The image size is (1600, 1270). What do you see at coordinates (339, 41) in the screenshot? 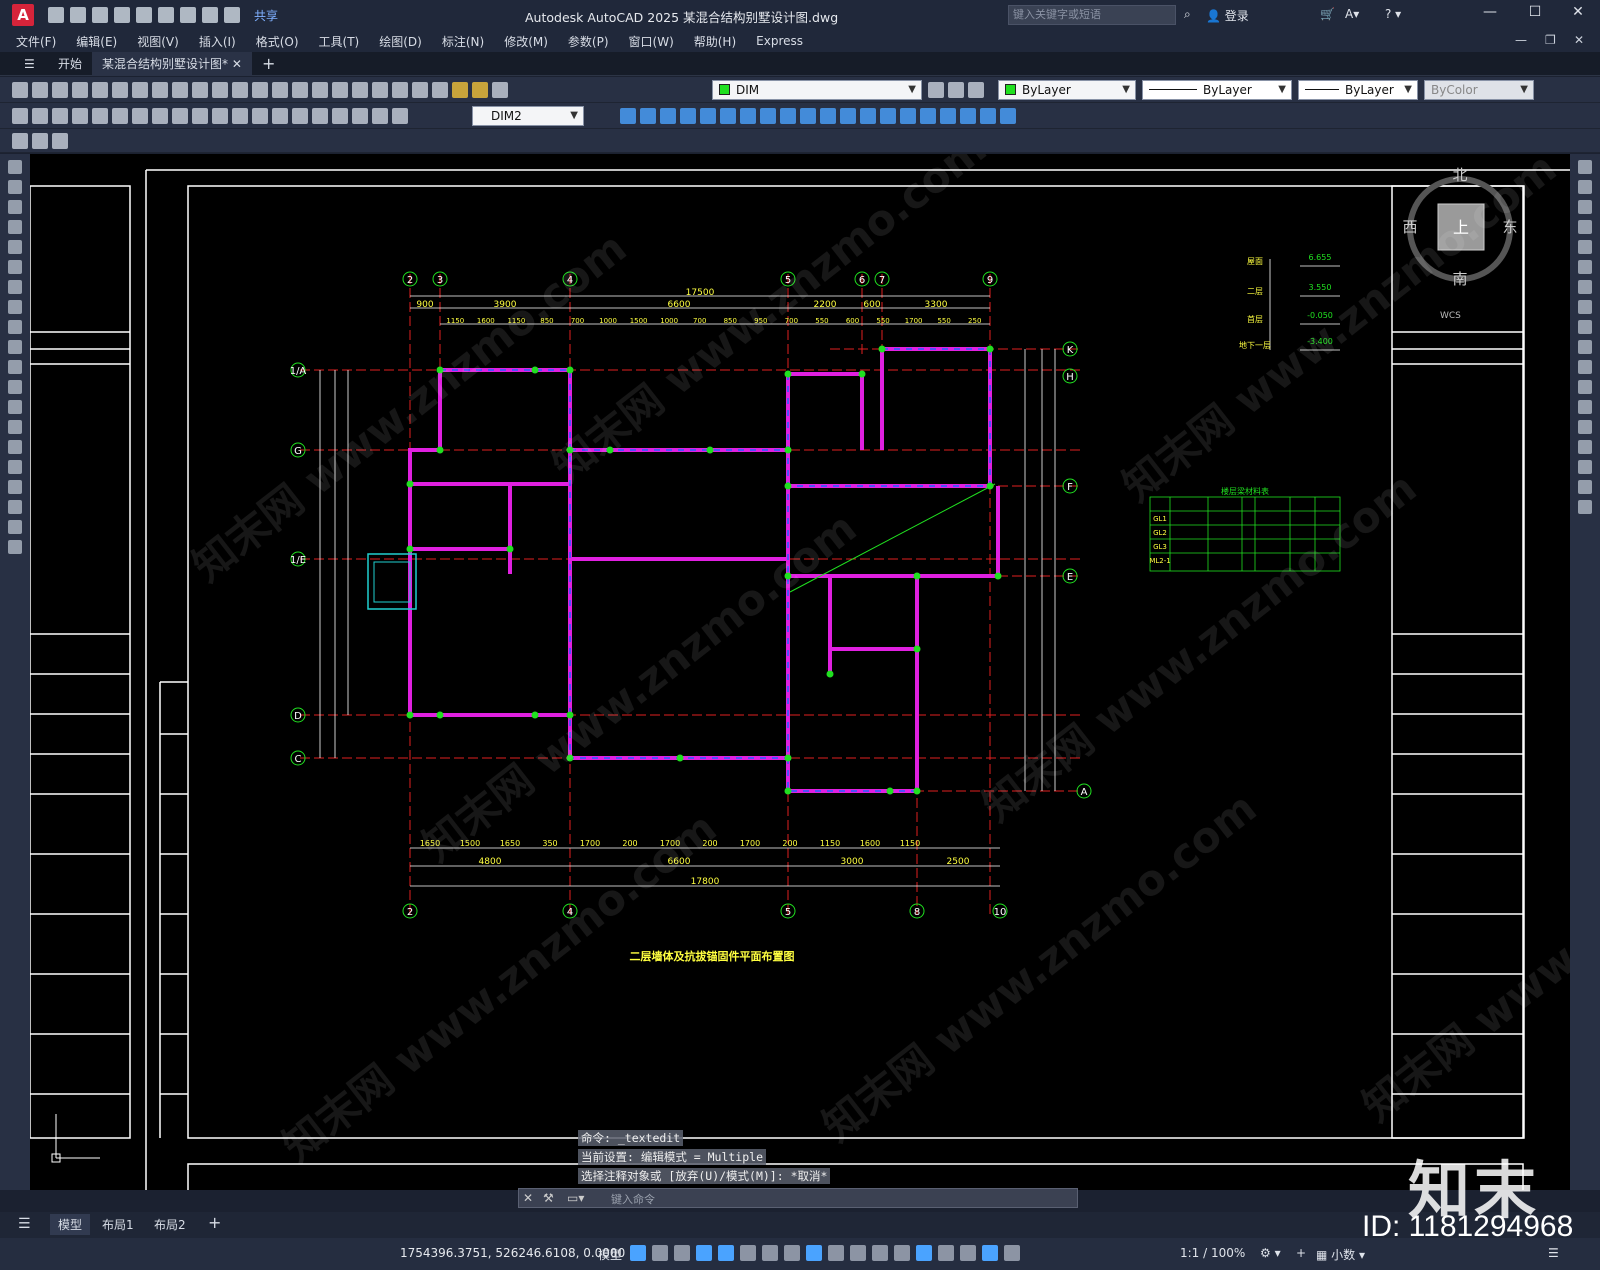
I see `menu-tools: 工具(T)` at bounding box center [339, 41].